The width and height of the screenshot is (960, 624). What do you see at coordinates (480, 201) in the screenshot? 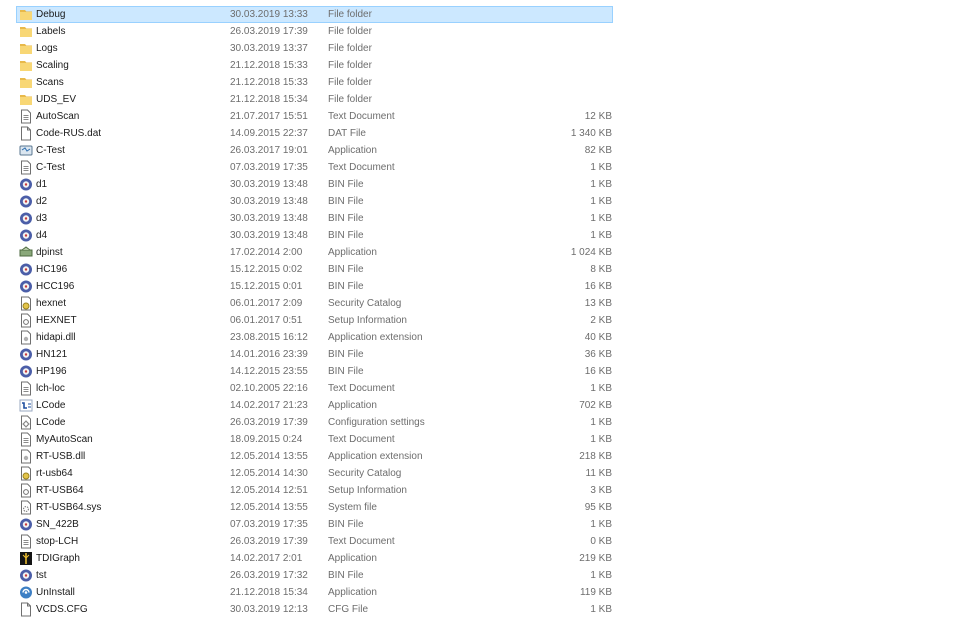
I see `file-row: d2 30.03.2019 13:48 BIN File 1 KB` at bounding box center [480, 201].